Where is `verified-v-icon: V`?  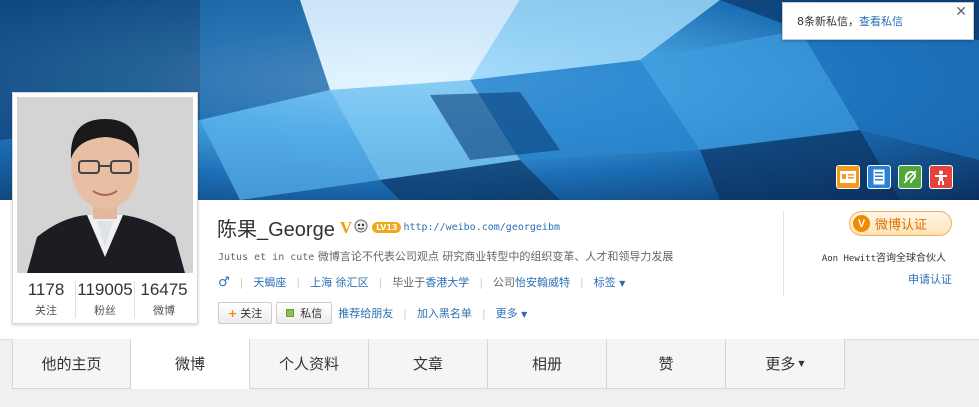 verified-v-icon: V is located at coordinates (861, 223).